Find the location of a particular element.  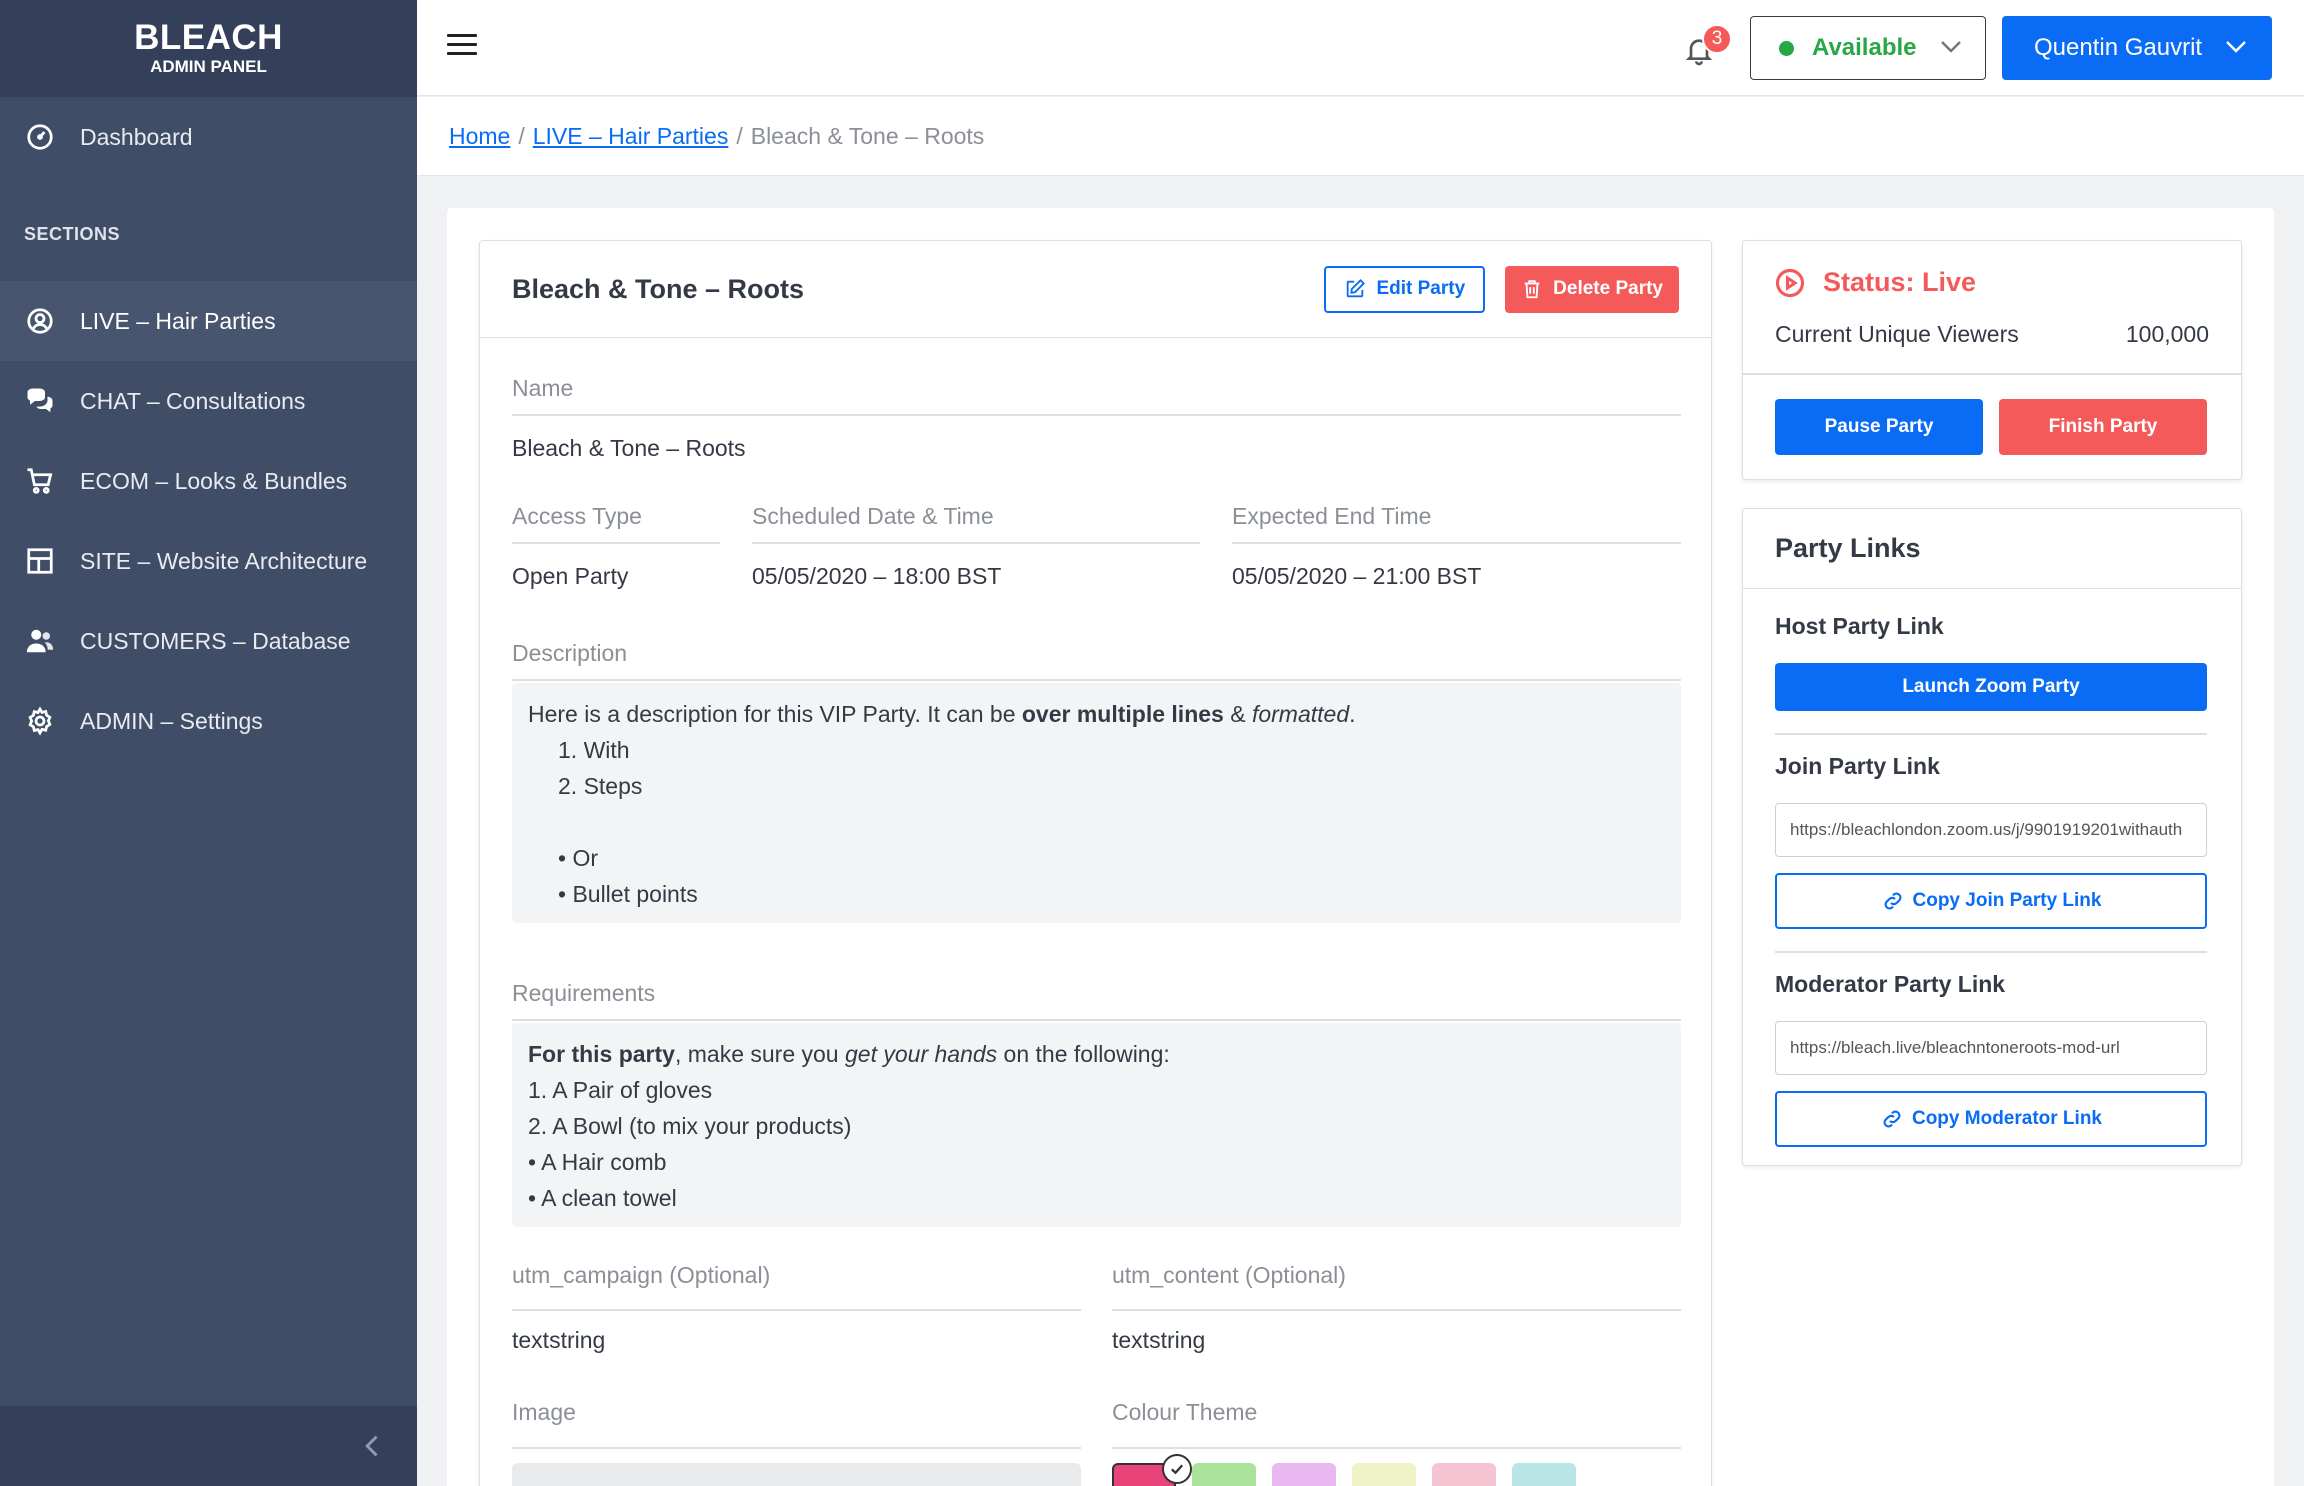

sidebar-item-live: LIVE – Hair Parties is located at coordinates (208, 321).